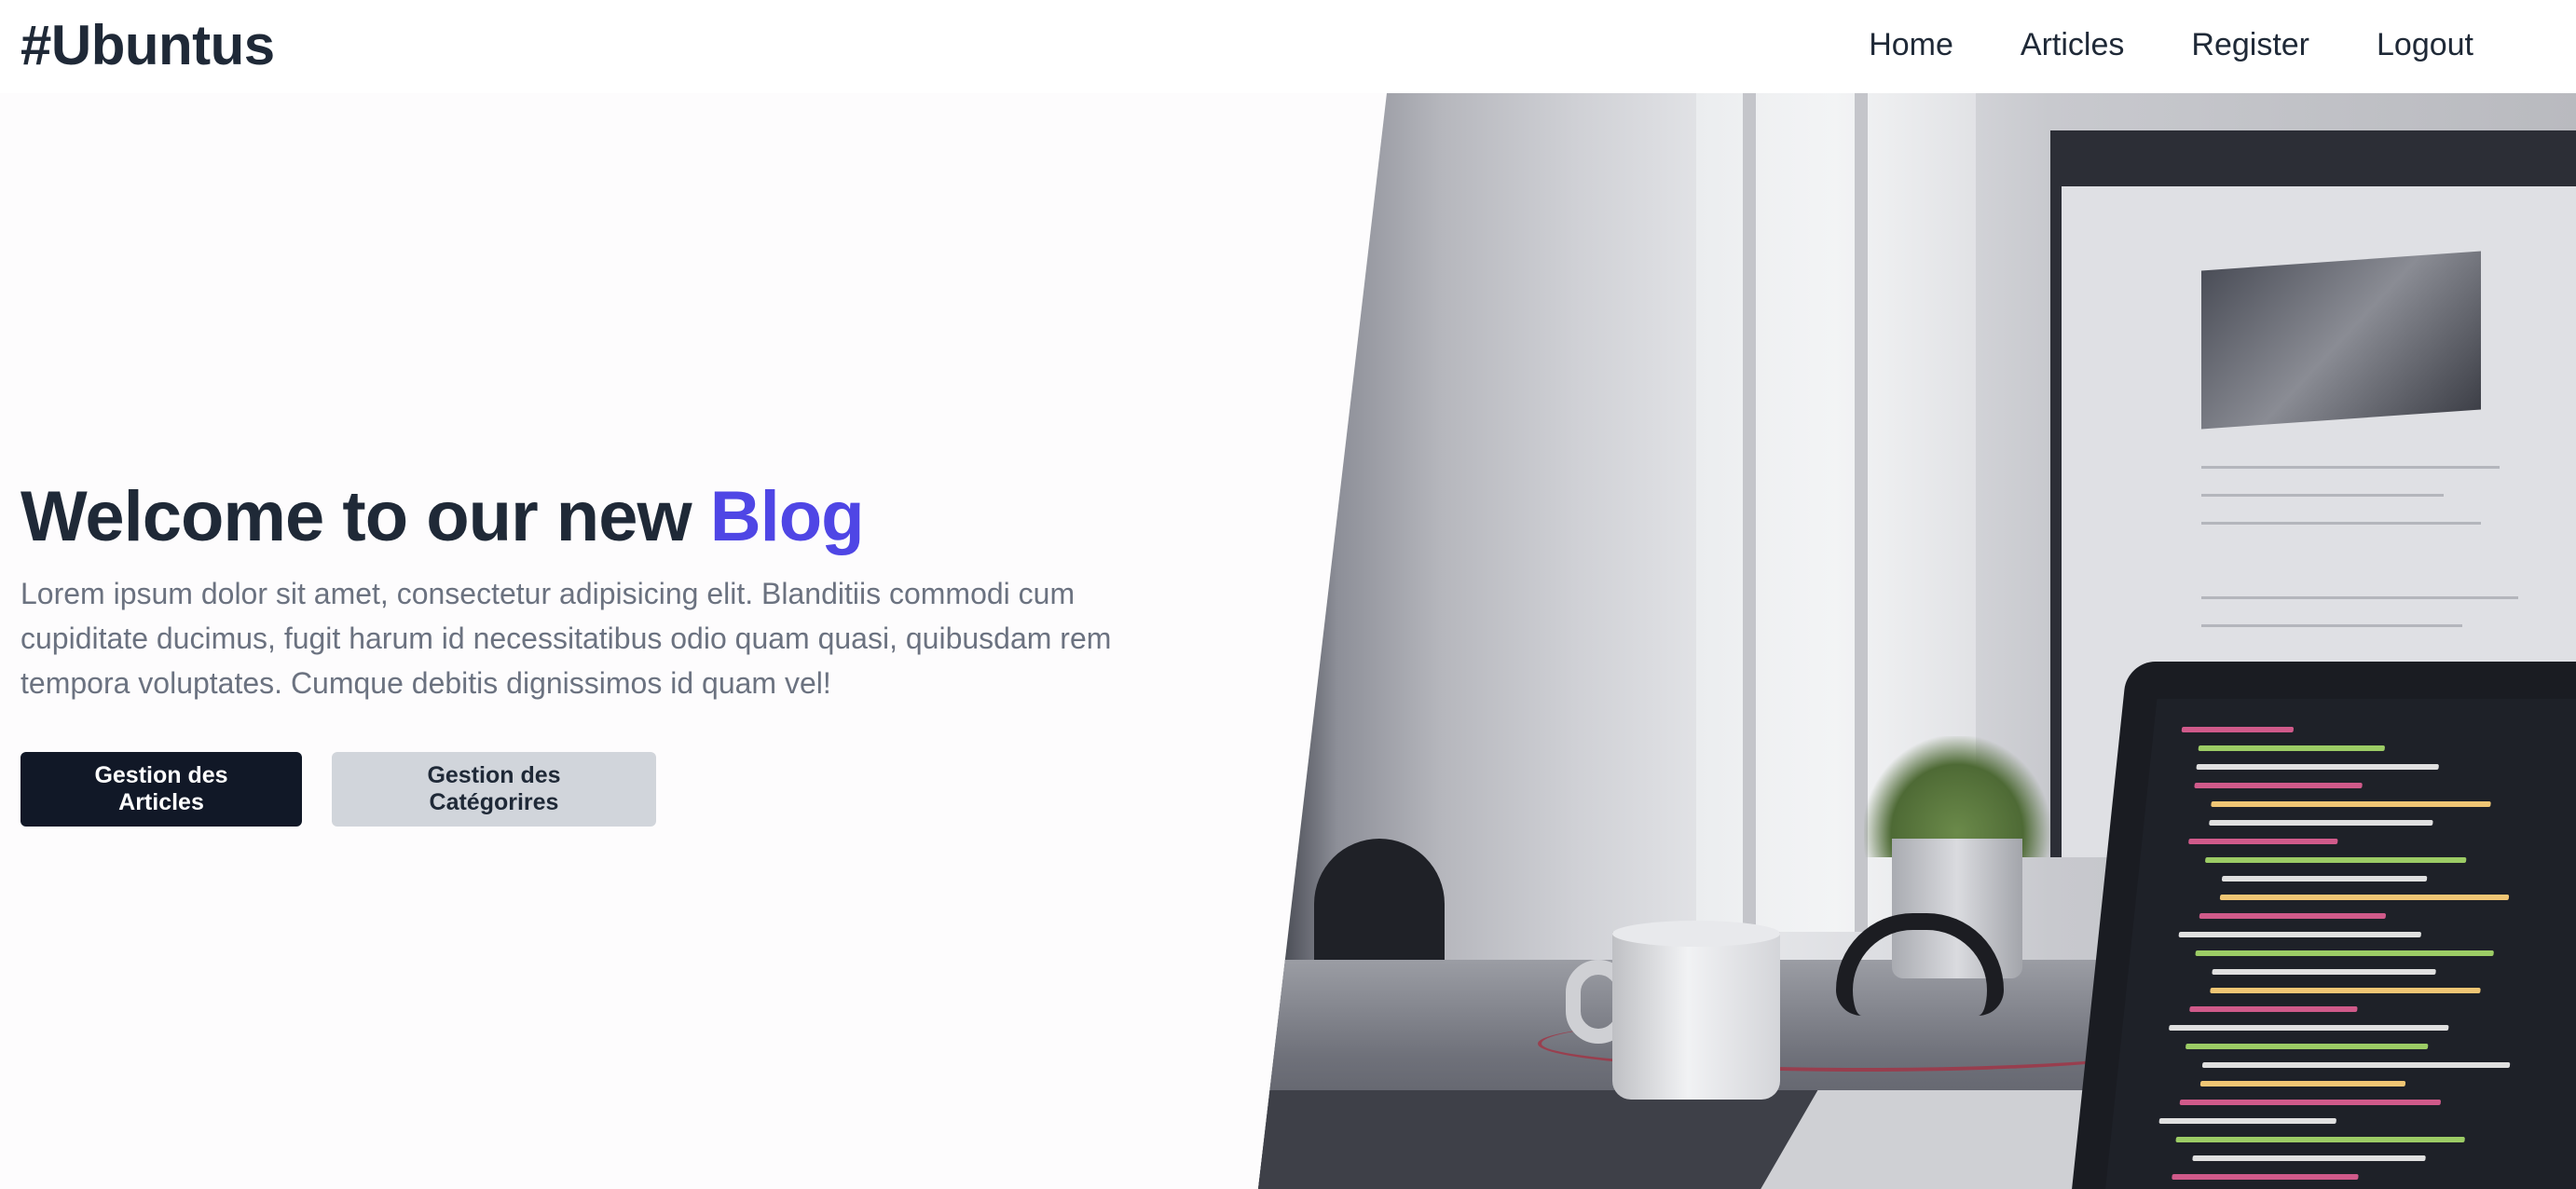 This screenshot has width=2576, height=1189. I want to click on laptop-code-screen, so click(2339, 944).